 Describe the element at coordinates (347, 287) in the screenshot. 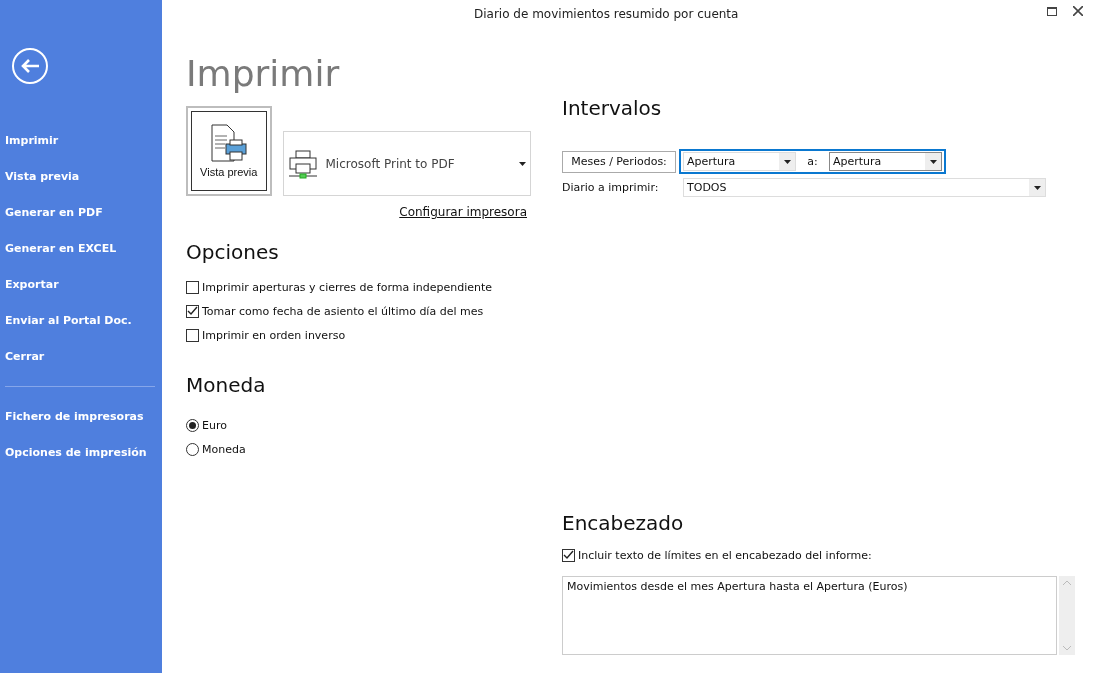

I see `checkbox-label: Imprimir aperturas y cierres de forma independiente` at that location.